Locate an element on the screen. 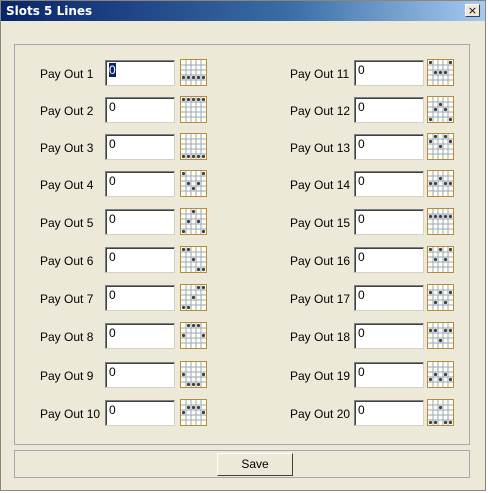 This screenshot has width=488, height=493. save-button: Save is located at coordinates (255, 464).